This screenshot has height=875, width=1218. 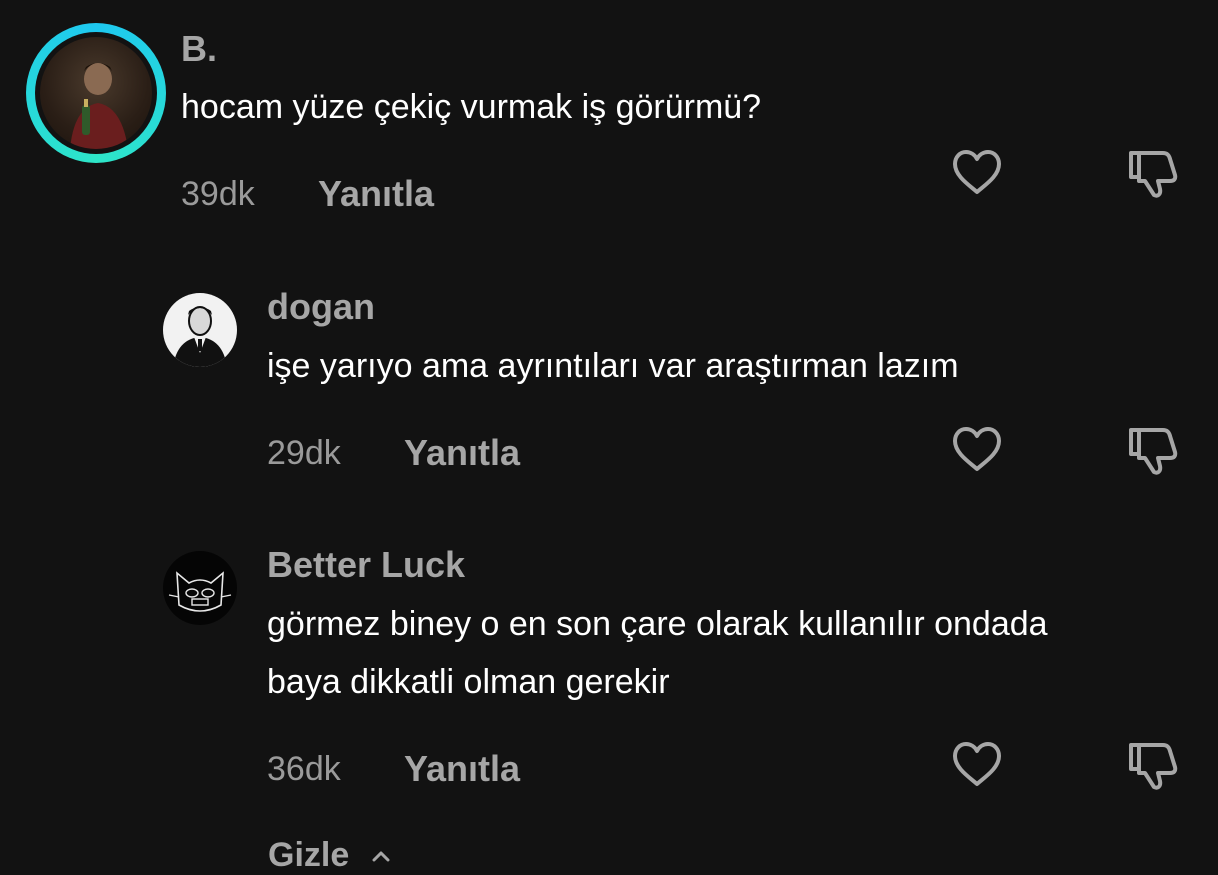 I want to click on hide-replies-label: Gizle, so click(x=309, y=855).